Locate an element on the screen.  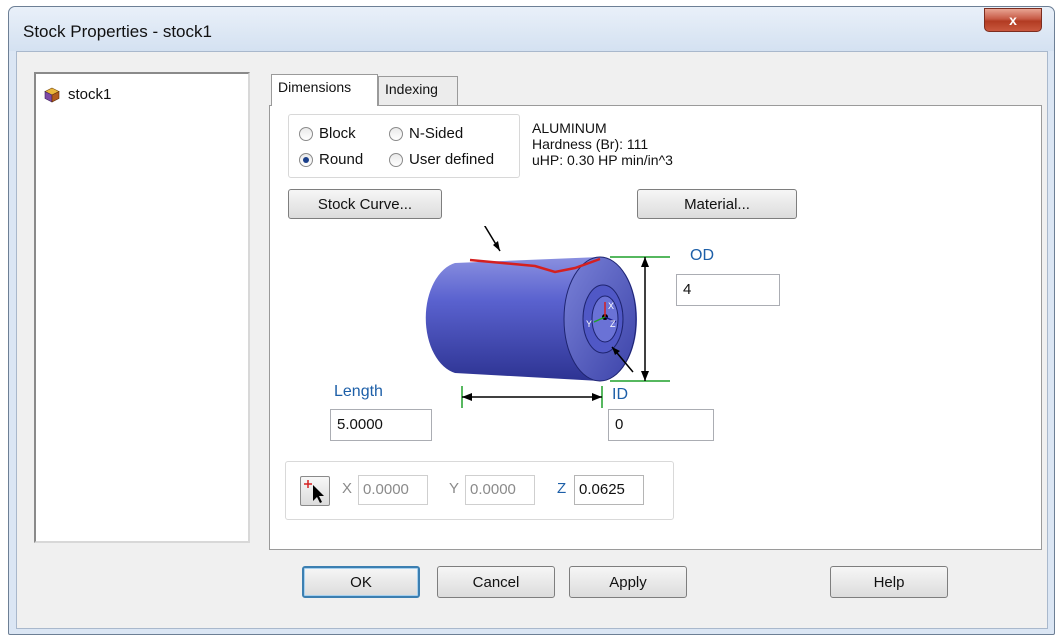
apply-button-label: Apply is located at coordinates (628, 582).